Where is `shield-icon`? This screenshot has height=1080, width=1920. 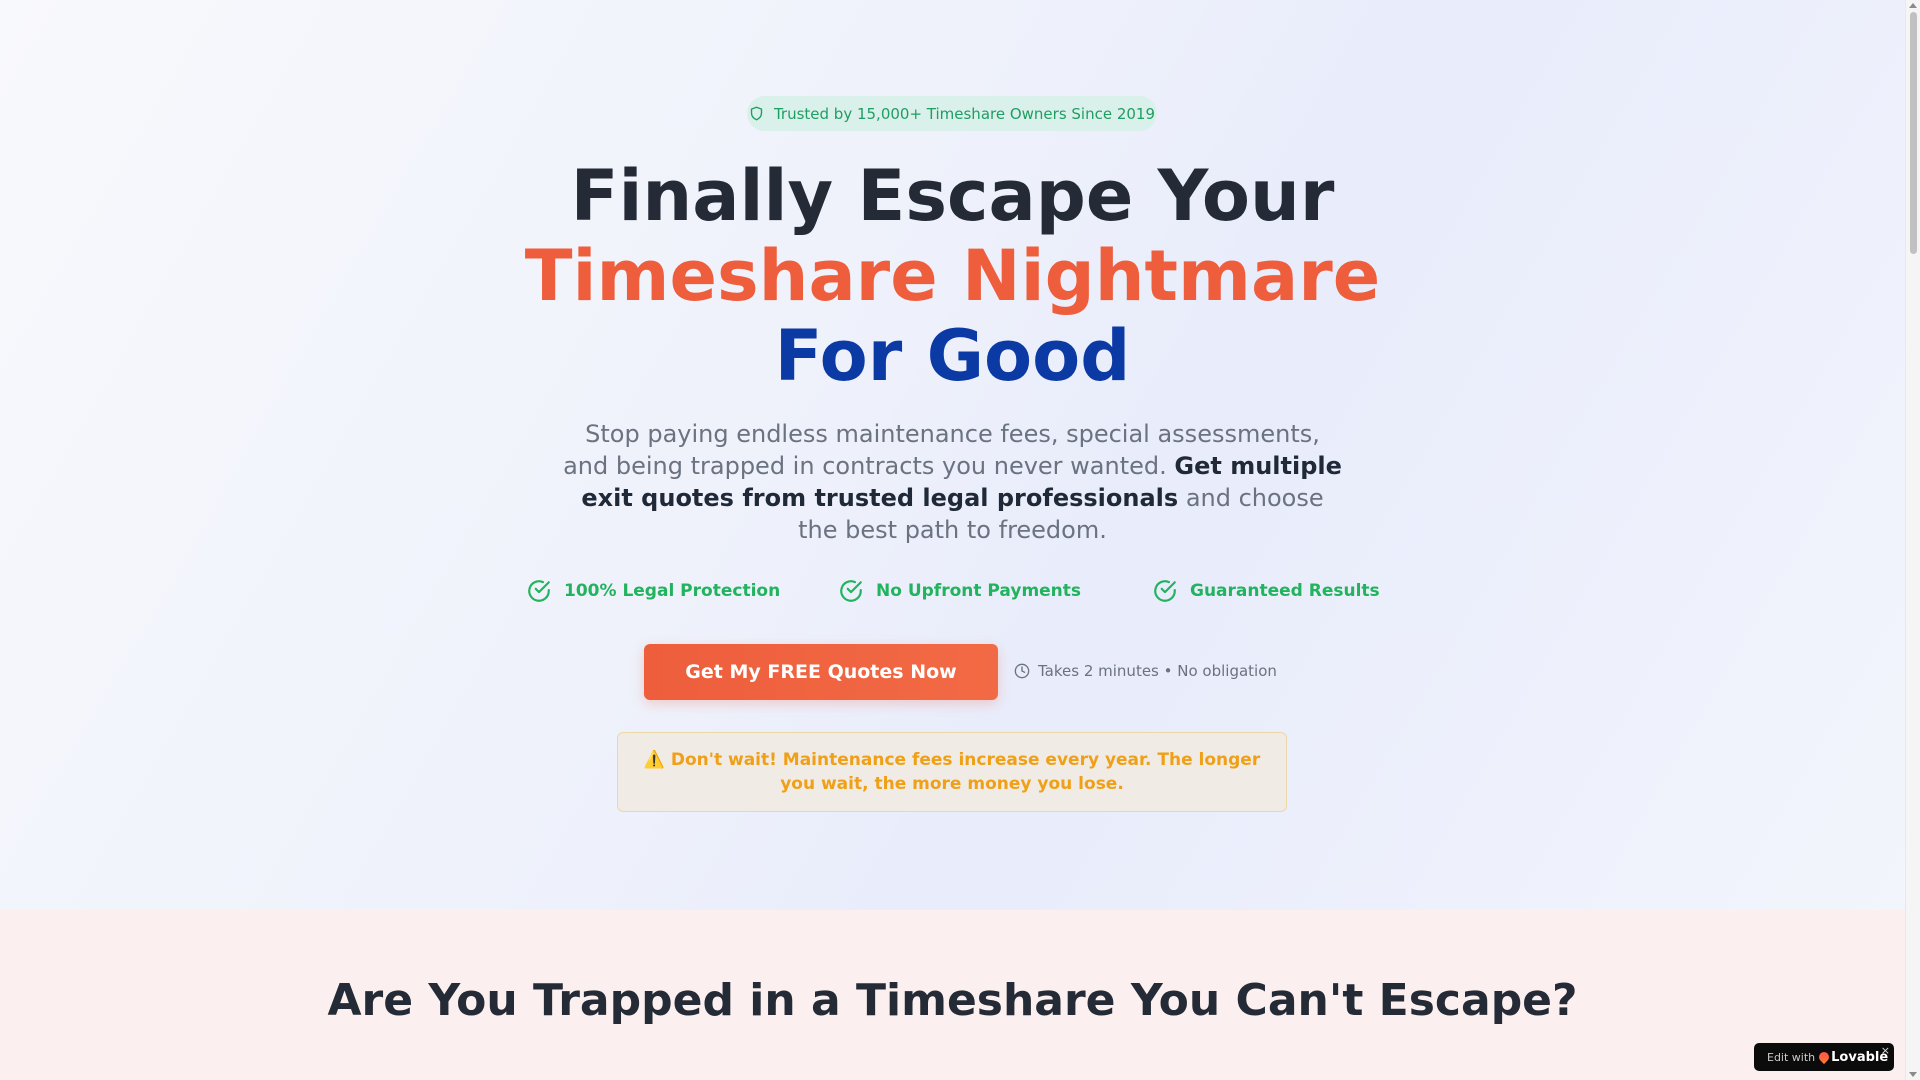
shield-icon is located at coordinates (756, 113).